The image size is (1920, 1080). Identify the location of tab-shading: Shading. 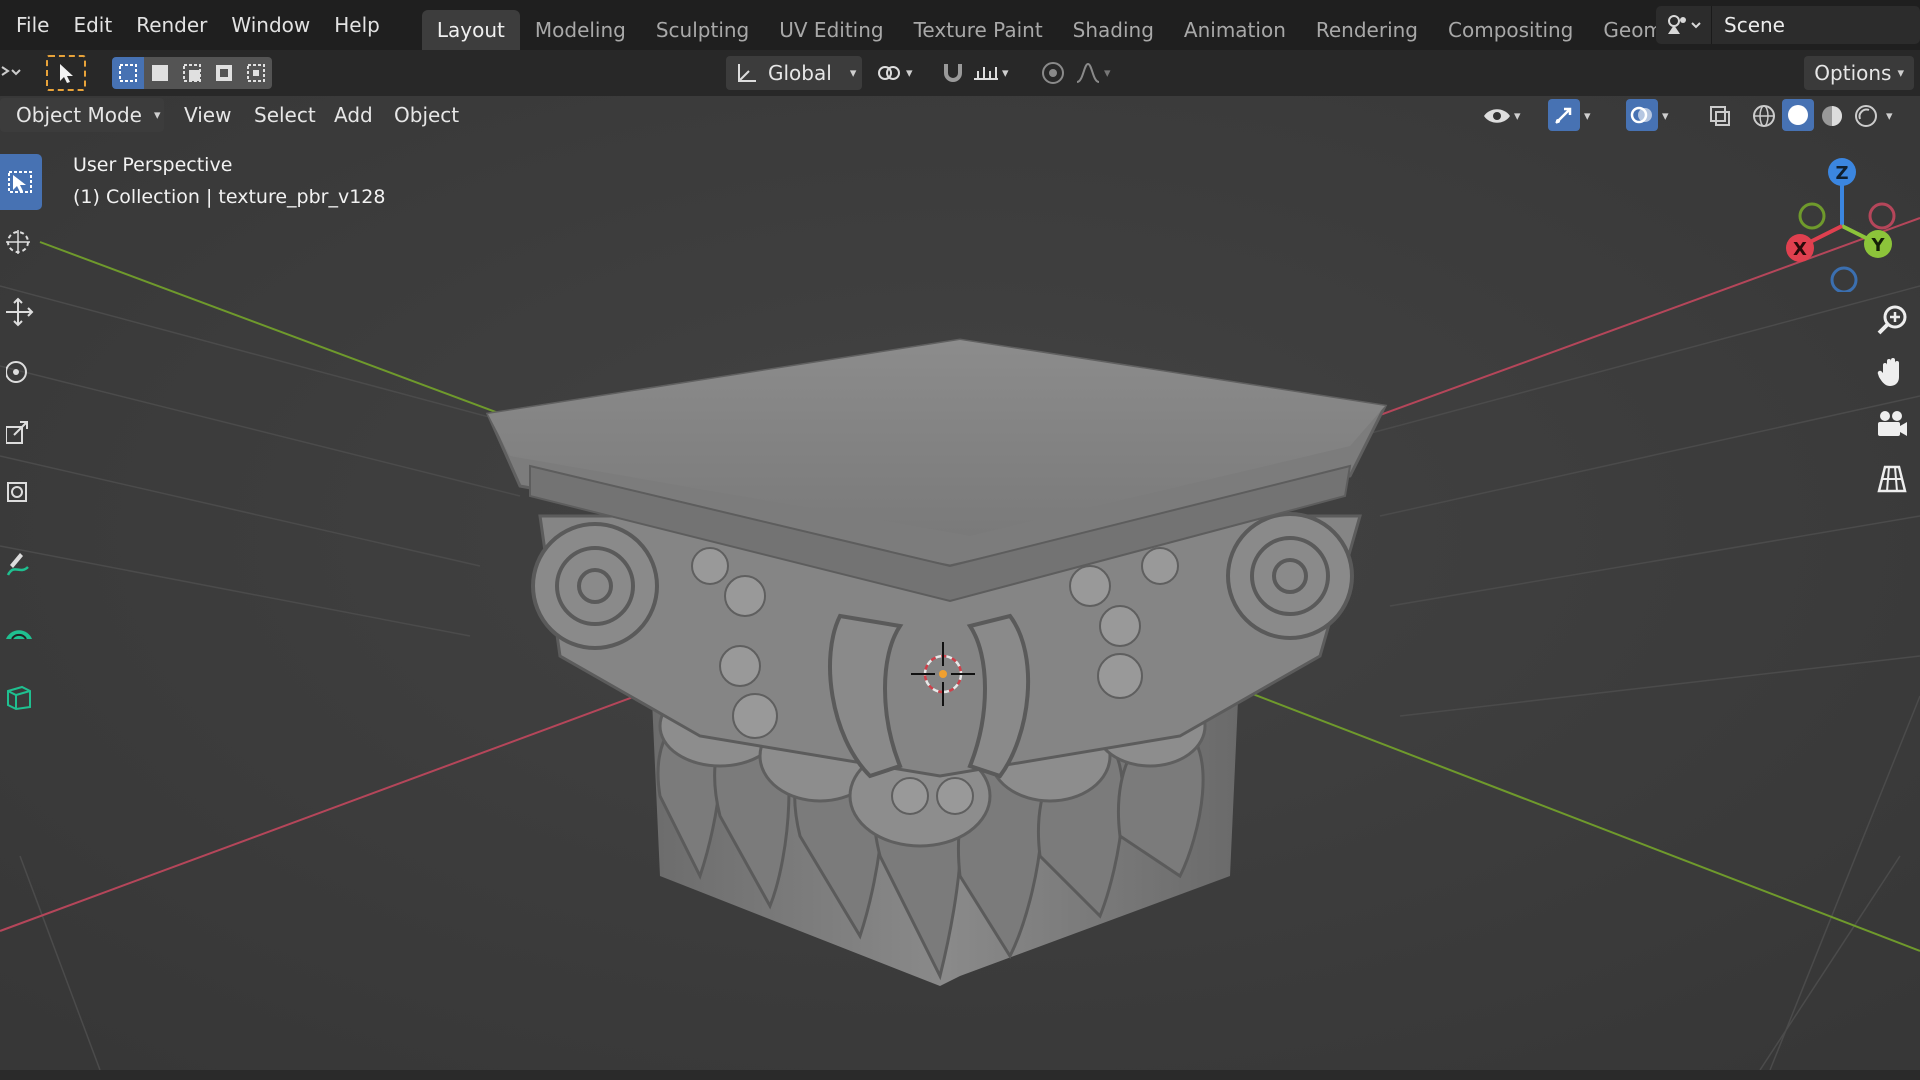
(1113, 30).